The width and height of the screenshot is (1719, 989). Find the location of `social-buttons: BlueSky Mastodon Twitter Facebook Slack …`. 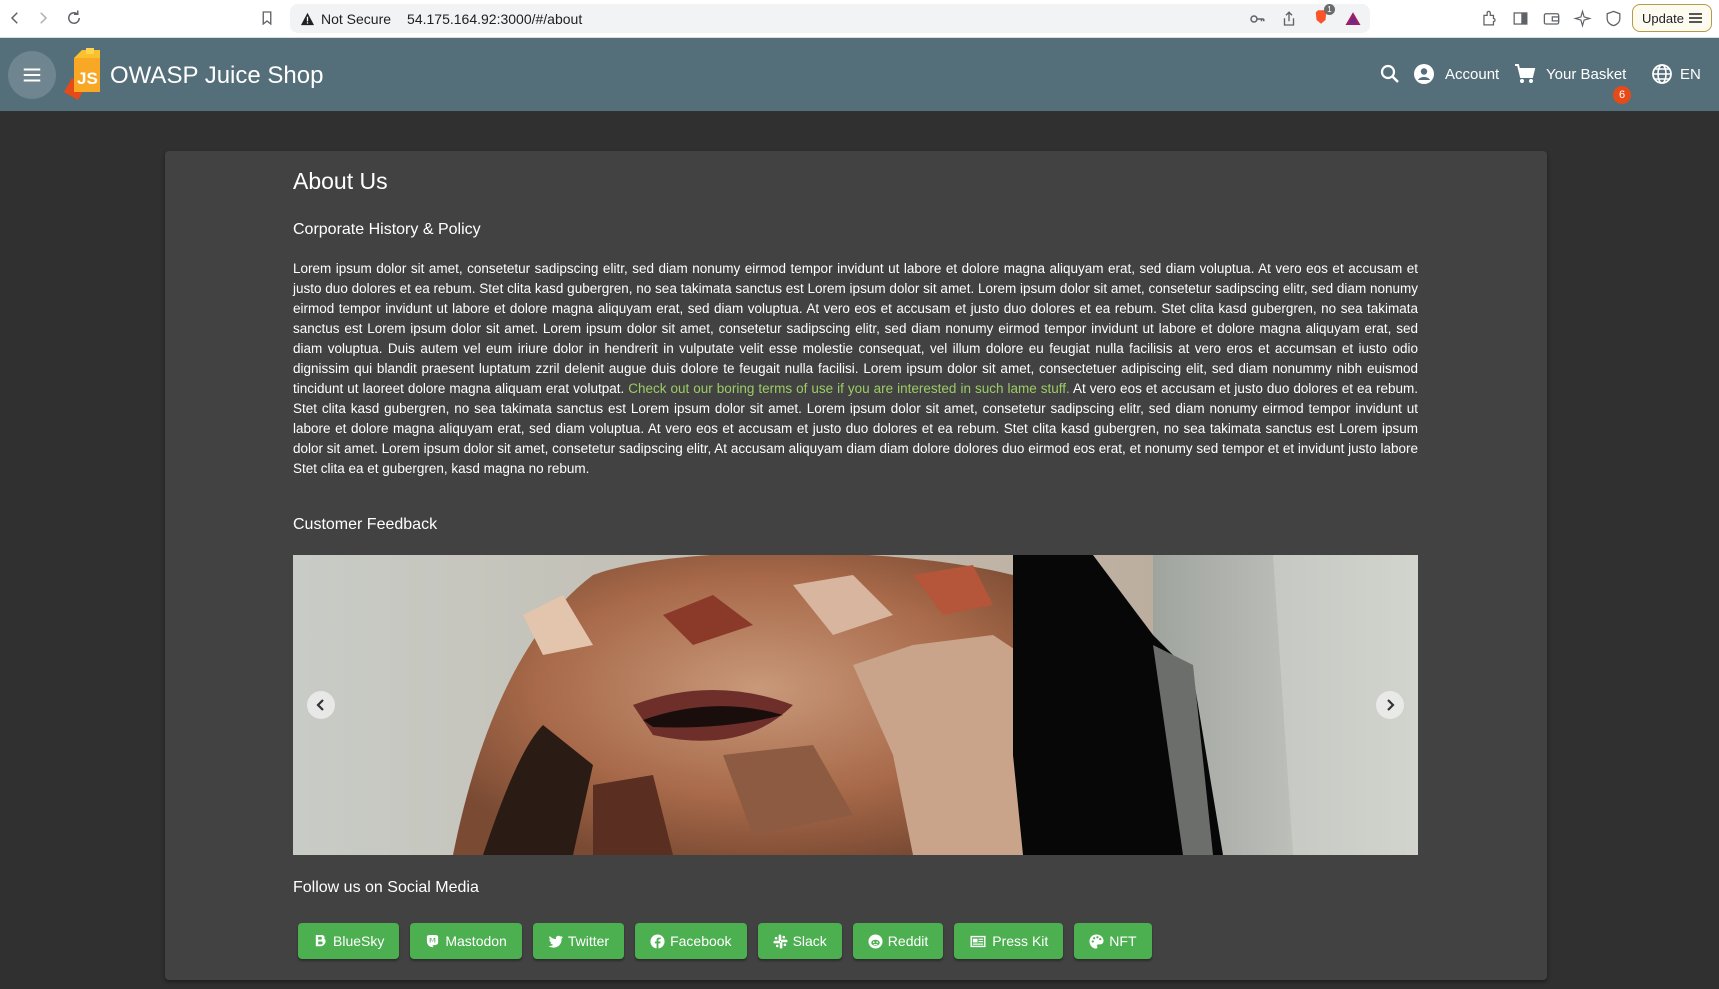

social-buttons: BlueSky Mastodon Twitter Facebook Slack … is located at coordinates (725, 941).